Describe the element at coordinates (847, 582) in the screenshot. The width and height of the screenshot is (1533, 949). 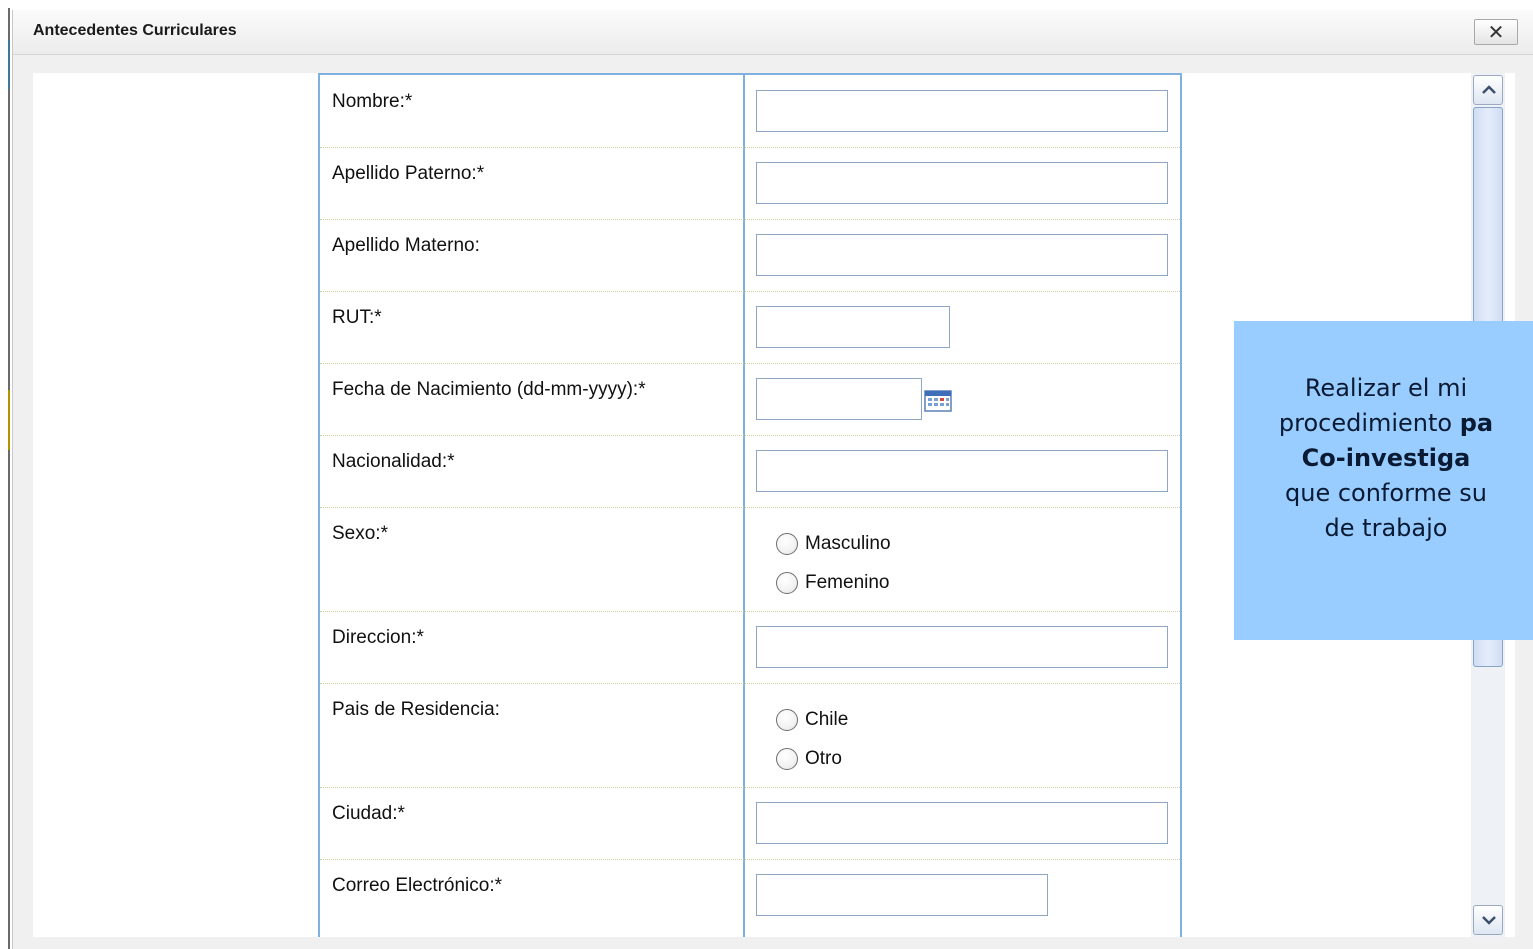
I see `radio-label-femenino: Femenino` at that location.